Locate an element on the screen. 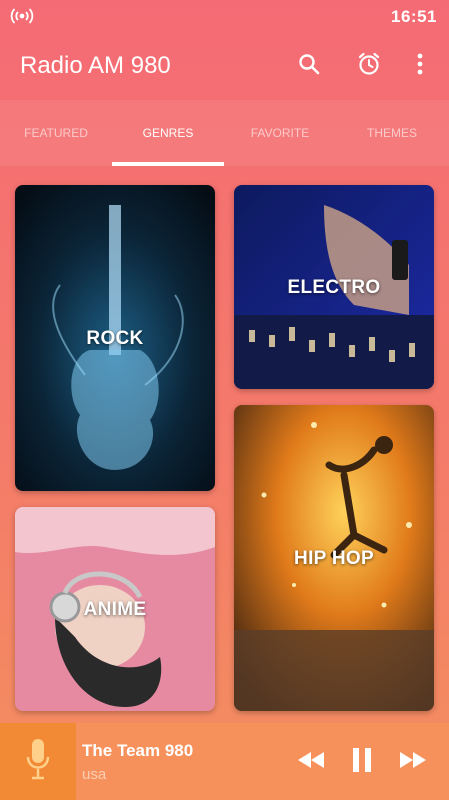 The height and width of the screenshot is (800, 449). more-vert-icon is located at coordinates (420, 66).